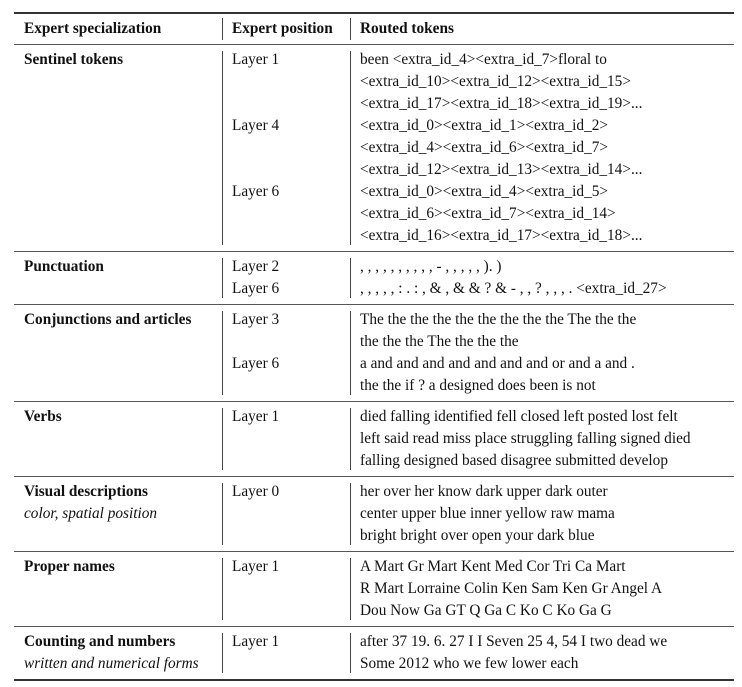 This screenshot has height=687, width=742. Describe the element at coordinates (256, 125) in the screenshot. I see `expert-layer-label: Layer 4` at that location.